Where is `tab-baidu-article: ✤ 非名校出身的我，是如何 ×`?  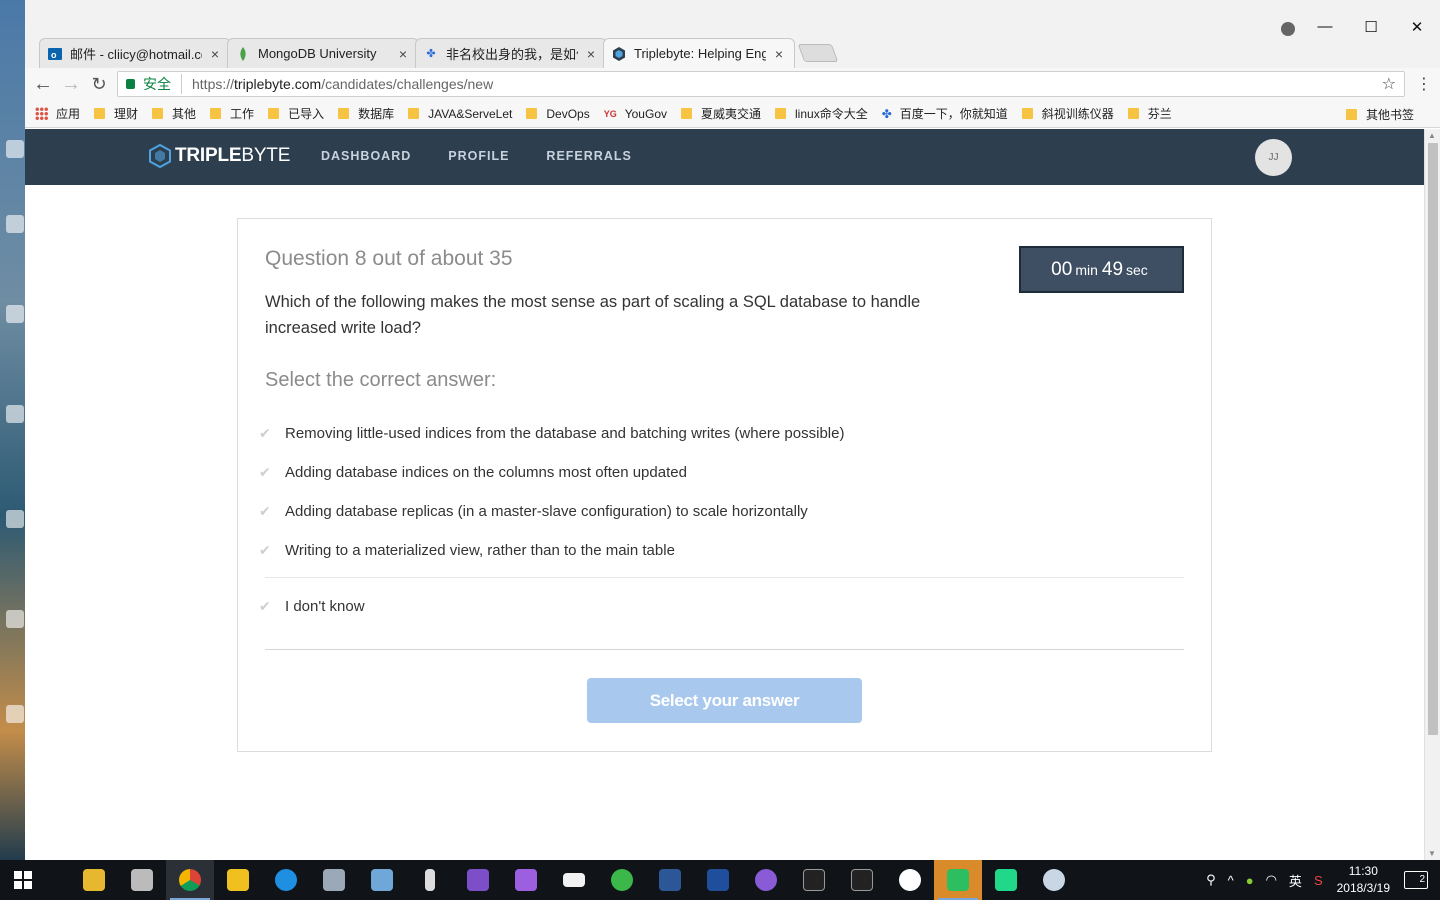 tab-baidu-article: ✤ 非名校出身的我，是如何 × is located at coordinates (511, 53).